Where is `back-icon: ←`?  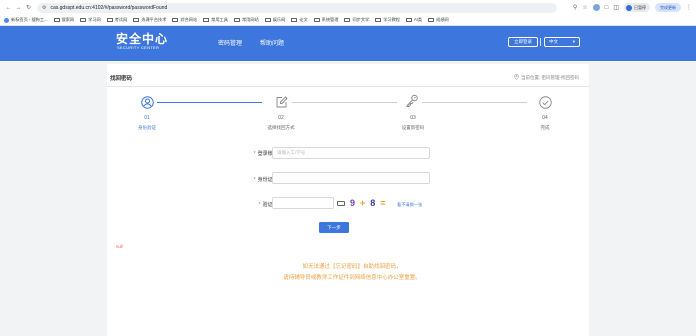
back-icon: ← is located at coordinates (8, 7).